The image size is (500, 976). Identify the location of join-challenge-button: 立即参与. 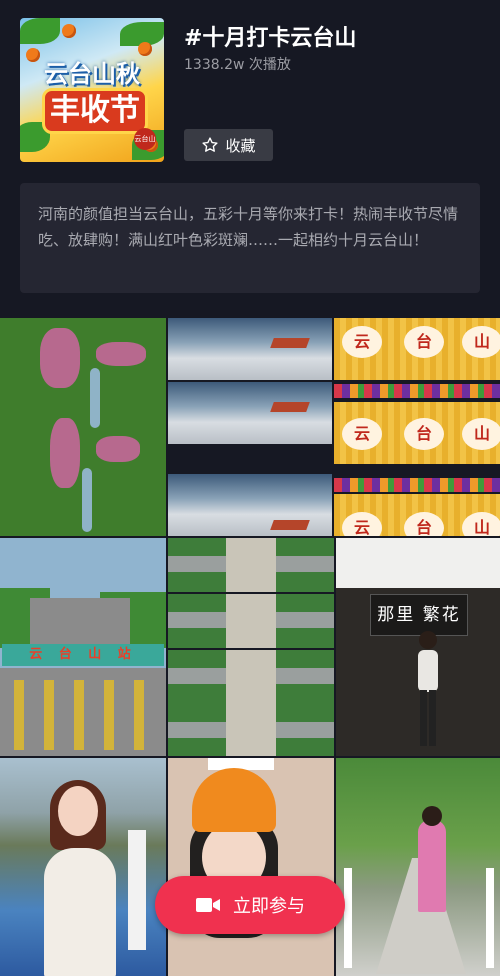
(250, 905).